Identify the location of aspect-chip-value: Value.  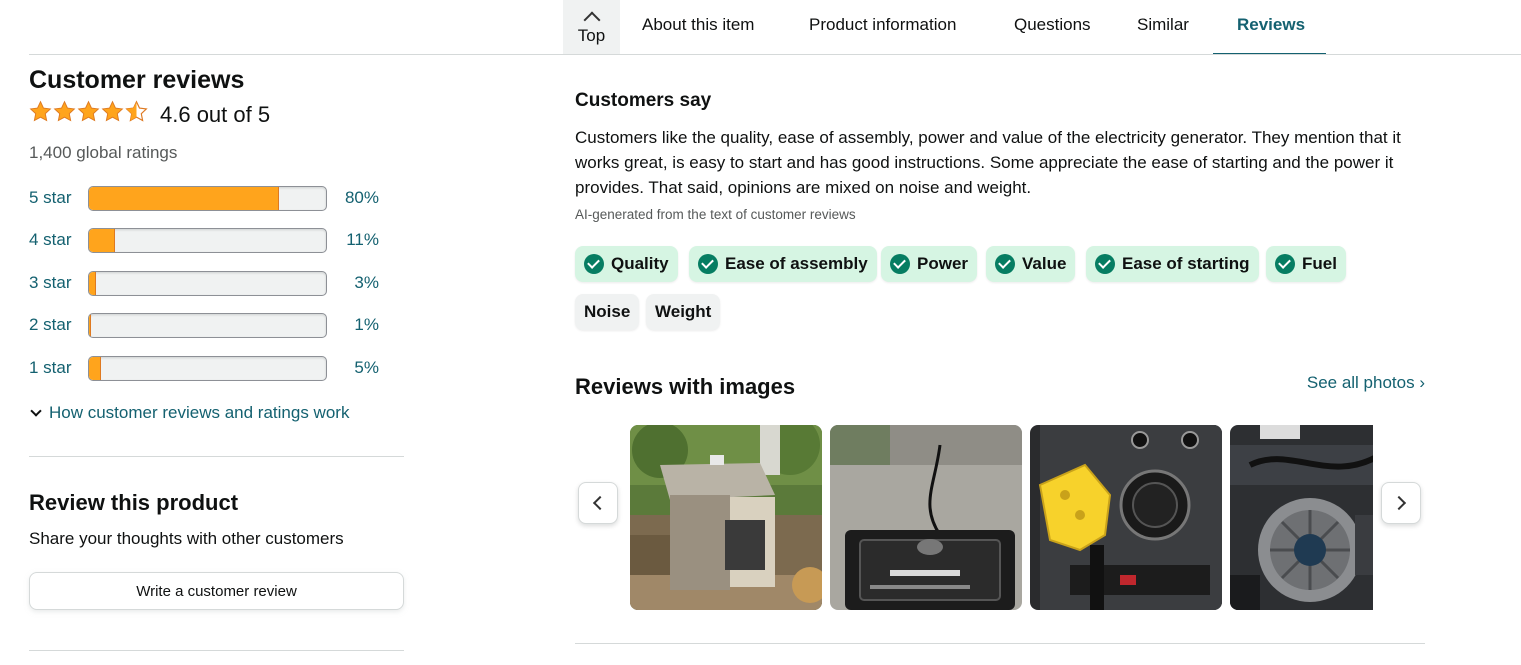
(1031, 264).